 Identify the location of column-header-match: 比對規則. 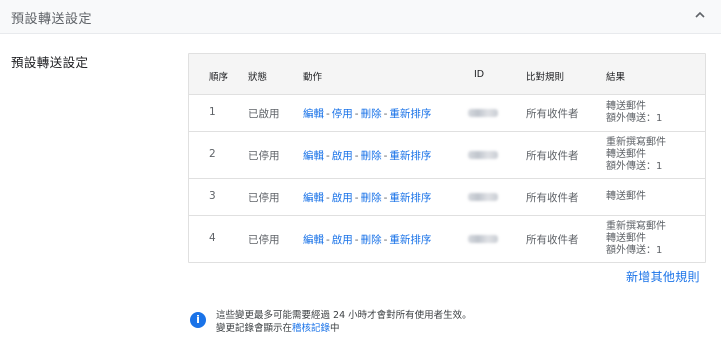
(545, 77).